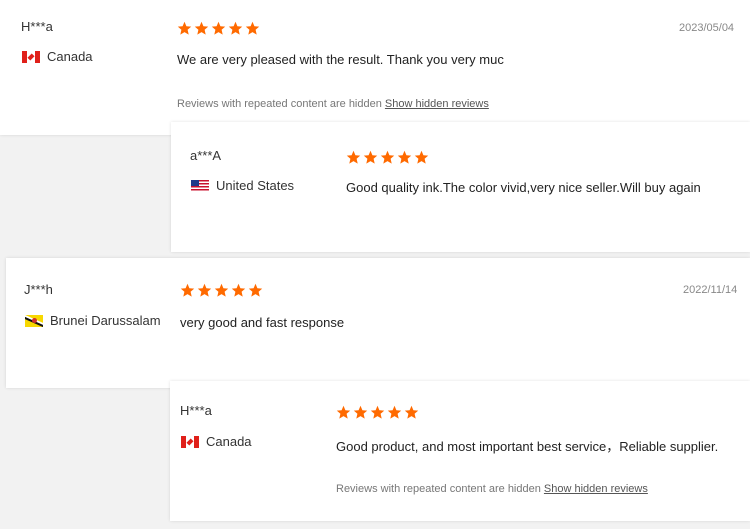  I want to click on reviewer-country: Brunei Darussalam, so click(93, 320).